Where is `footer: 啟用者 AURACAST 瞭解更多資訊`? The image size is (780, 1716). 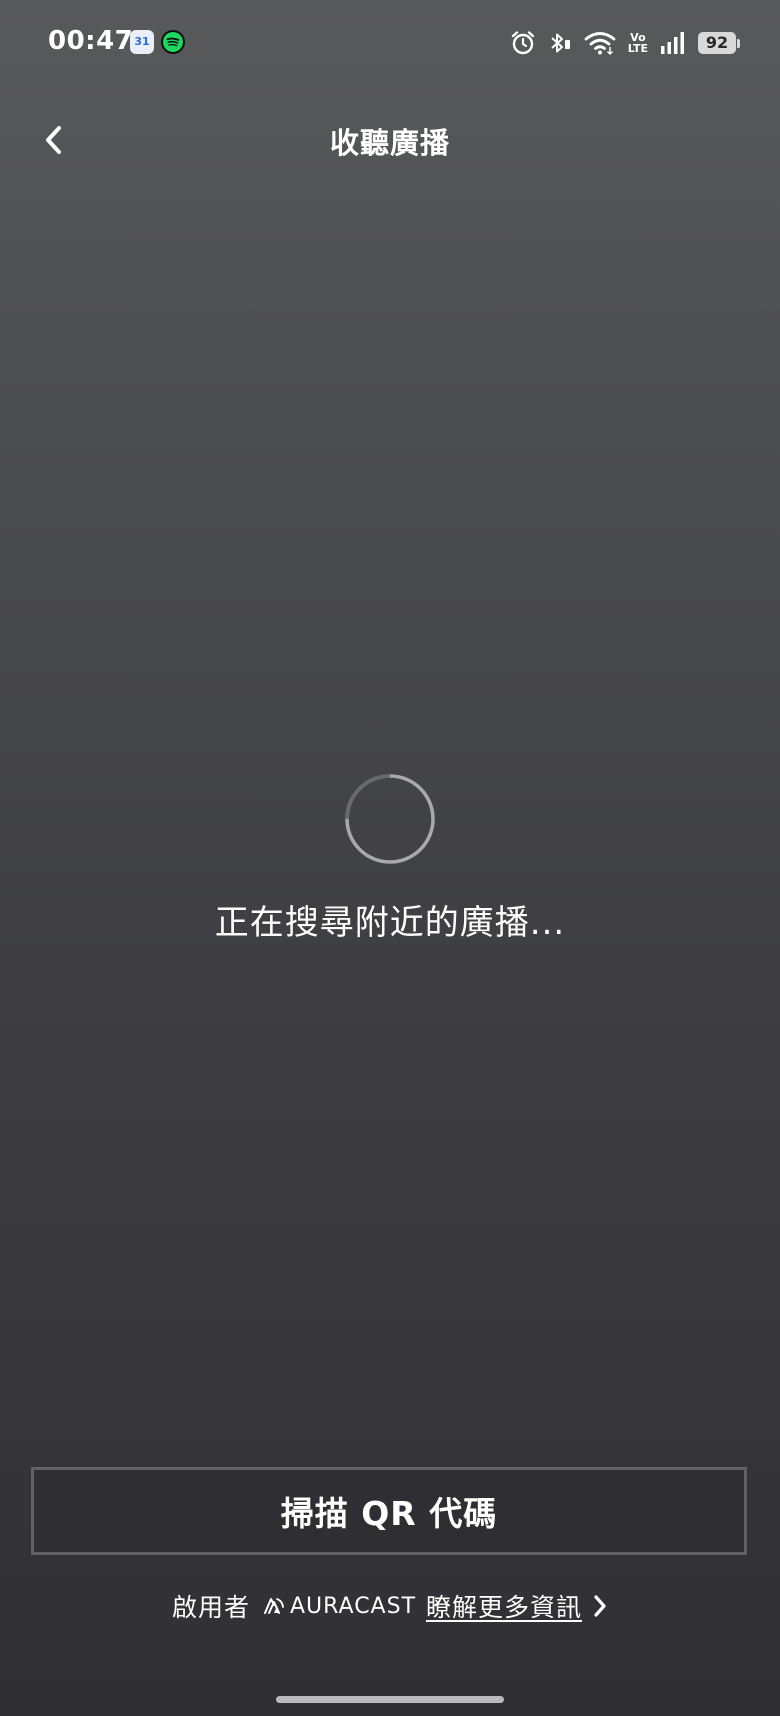 footer: 啟用者 AURACAST 瞭解更多資訊 is located at coordinates (390, 1606).